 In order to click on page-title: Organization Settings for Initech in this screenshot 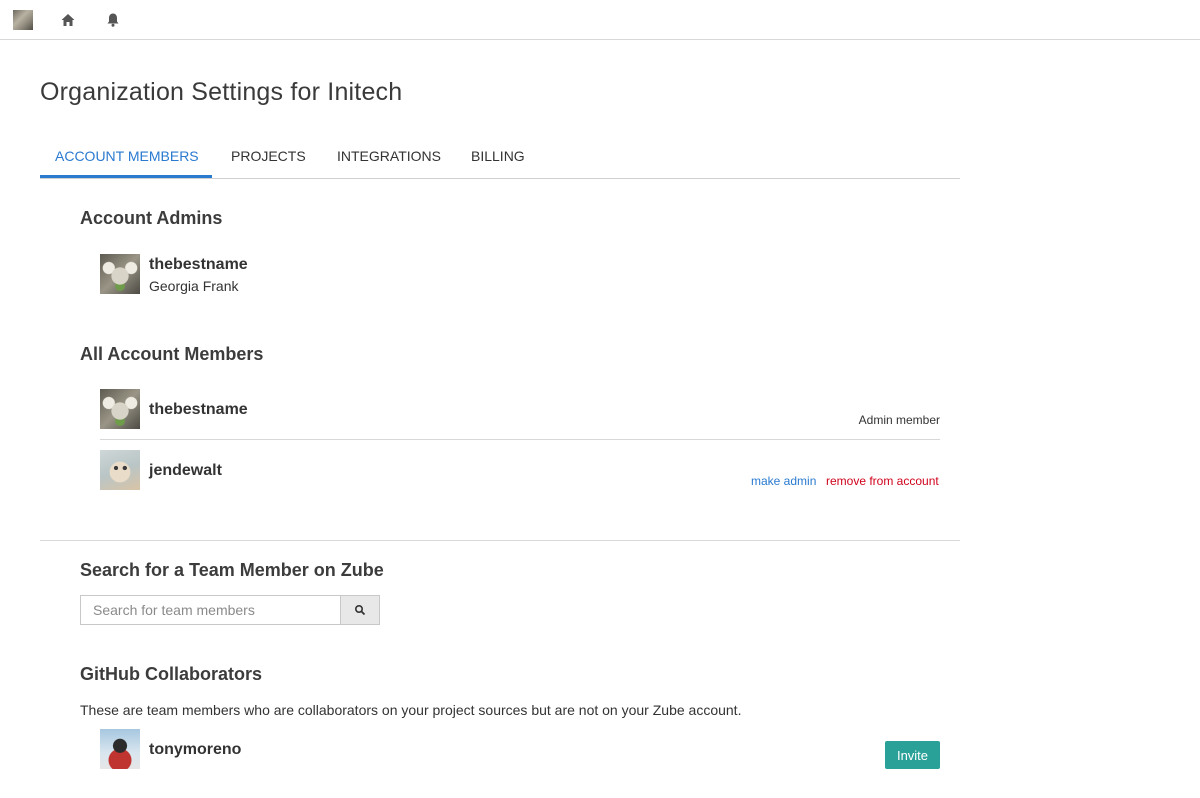, I will do `click(221, 92)`.